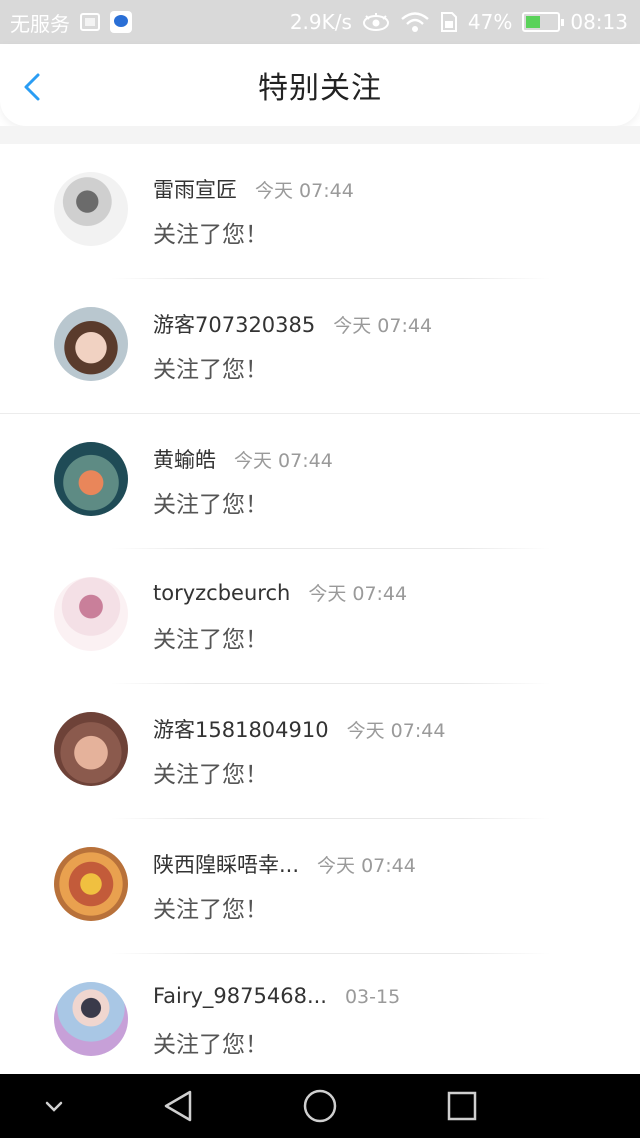  Describe the element at coordinates (234, 324) in the screenshot. I see `user-name: 游客707320385` at that location.